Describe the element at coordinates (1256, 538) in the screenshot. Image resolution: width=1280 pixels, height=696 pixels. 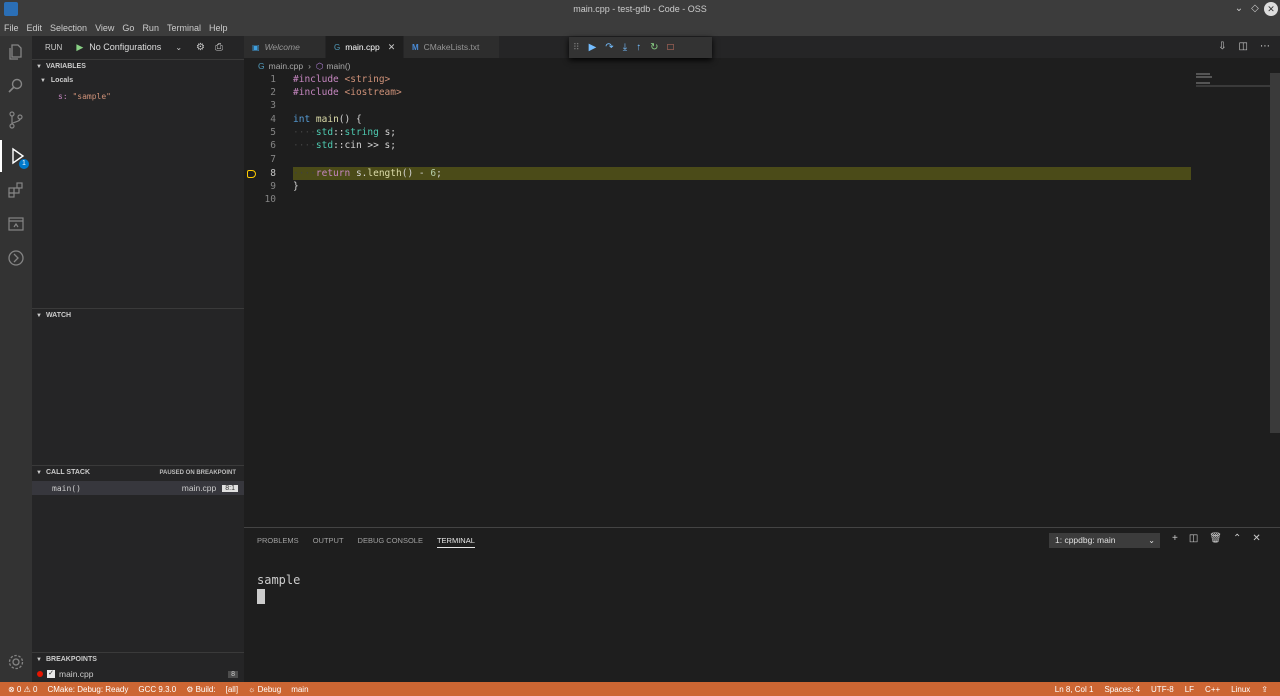
I see `close-panel-icon: ✕` at that location.